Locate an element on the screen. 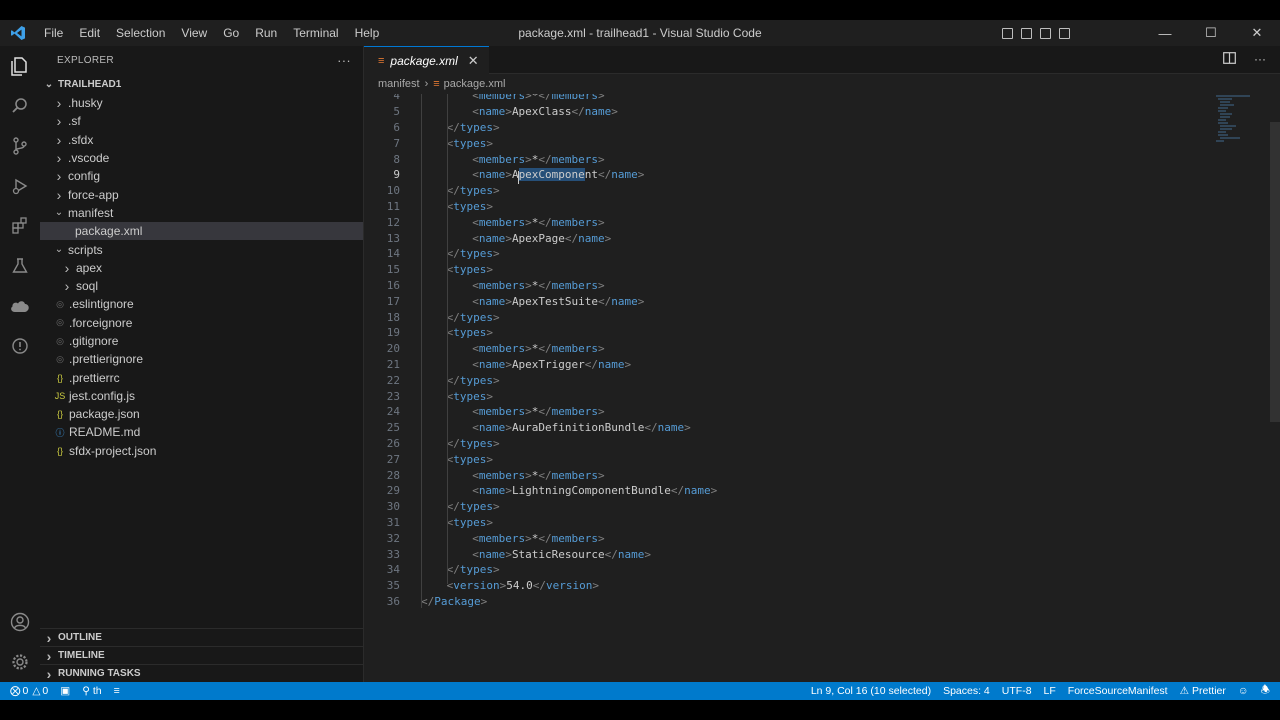 The width and height of the screenshot is (1280, 720). chevron-right-icon: › is located at coordinates (59, 176).